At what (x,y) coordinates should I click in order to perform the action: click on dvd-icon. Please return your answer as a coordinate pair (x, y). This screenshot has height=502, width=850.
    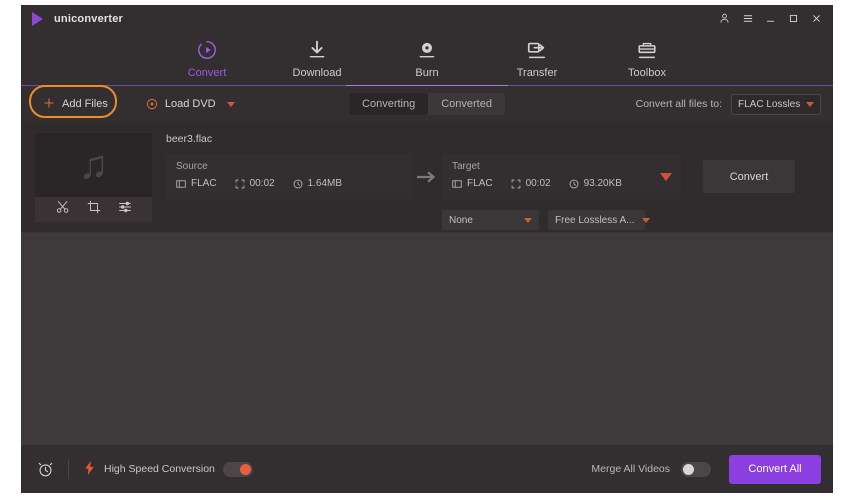
    Looking at the image, I should click on (152, 104).